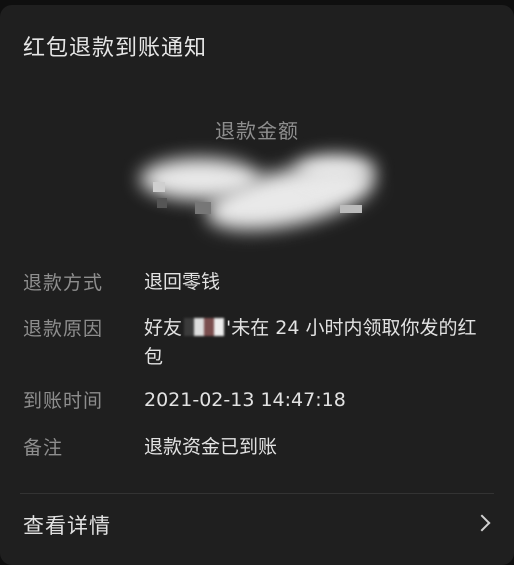 The width and height of the screenshot is (514, 565). What do you see at coordinates (257, 131) in the screenshot?
I see `refund-amount-label: 退款金额` at bounding box center [257, 131].